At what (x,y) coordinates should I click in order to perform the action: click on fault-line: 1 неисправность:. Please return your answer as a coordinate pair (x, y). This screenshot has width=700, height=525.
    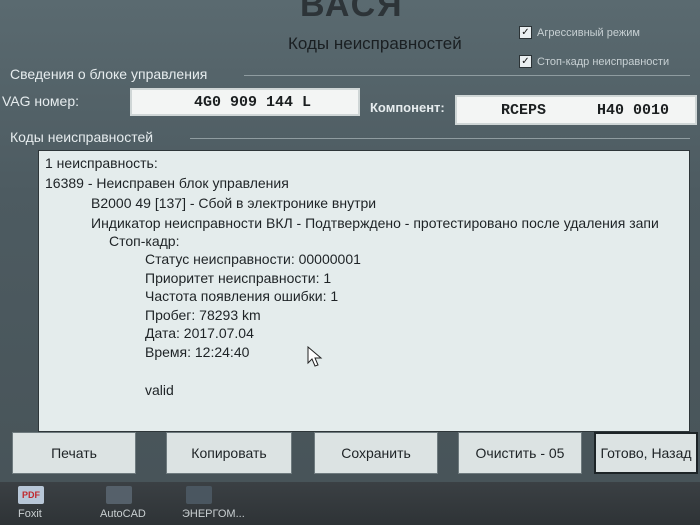
    Looking at the image, I should click on (101, 163).